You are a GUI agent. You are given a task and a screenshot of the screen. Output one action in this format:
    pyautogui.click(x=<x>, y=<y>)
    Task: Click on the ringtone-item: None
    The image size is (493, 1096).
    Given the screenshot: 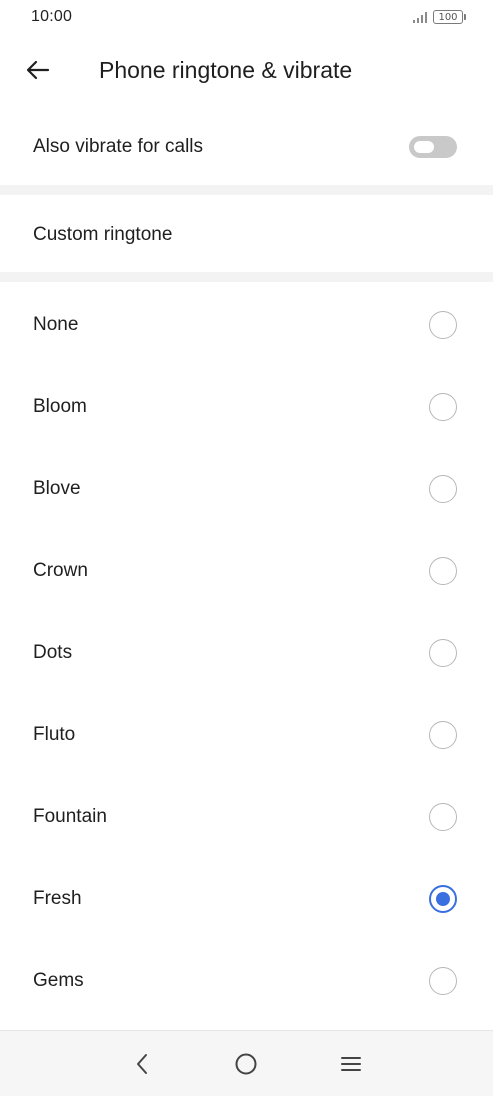 What is the action you would take?
    pyautogui.click(x=246, y=325)
    